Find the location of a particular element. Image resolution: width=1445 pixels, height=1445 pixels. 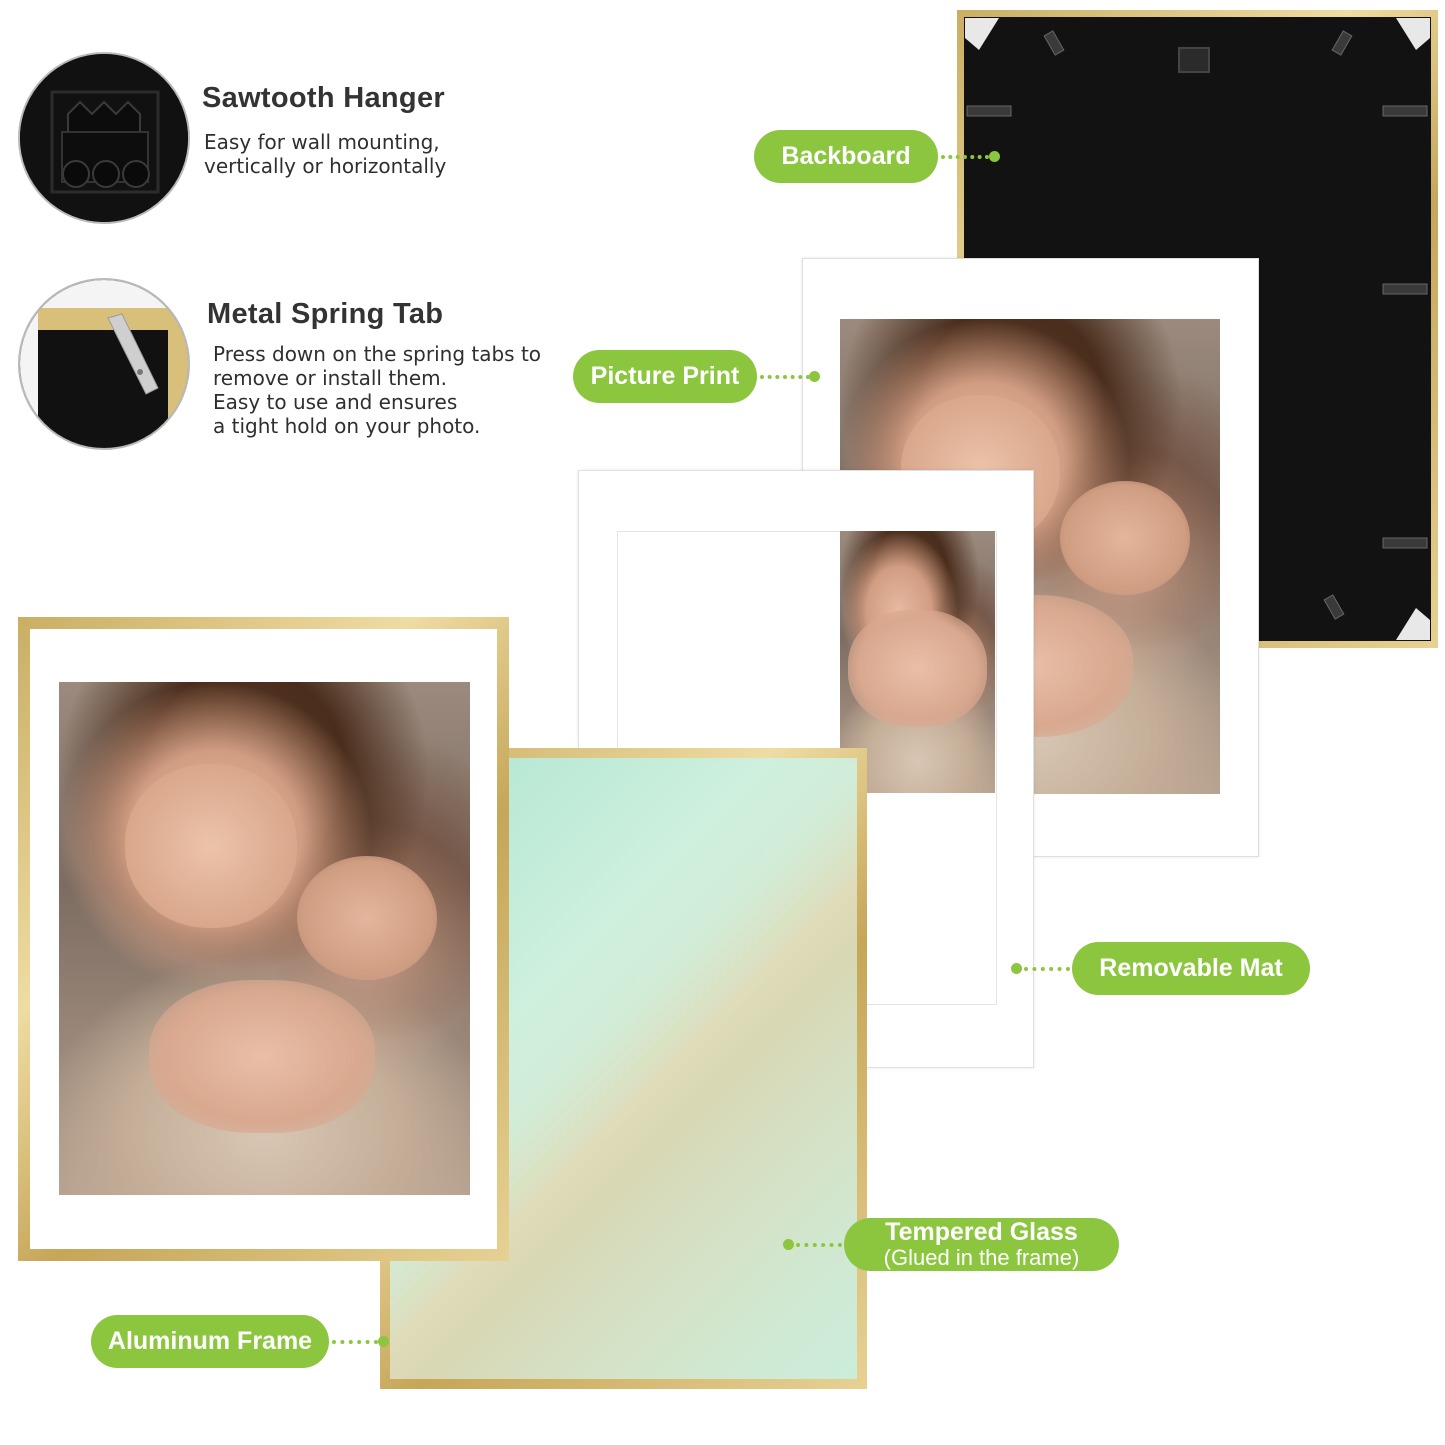

aluminum-frame-label: Aluminum Frame is located at coordinates (210, 1341).